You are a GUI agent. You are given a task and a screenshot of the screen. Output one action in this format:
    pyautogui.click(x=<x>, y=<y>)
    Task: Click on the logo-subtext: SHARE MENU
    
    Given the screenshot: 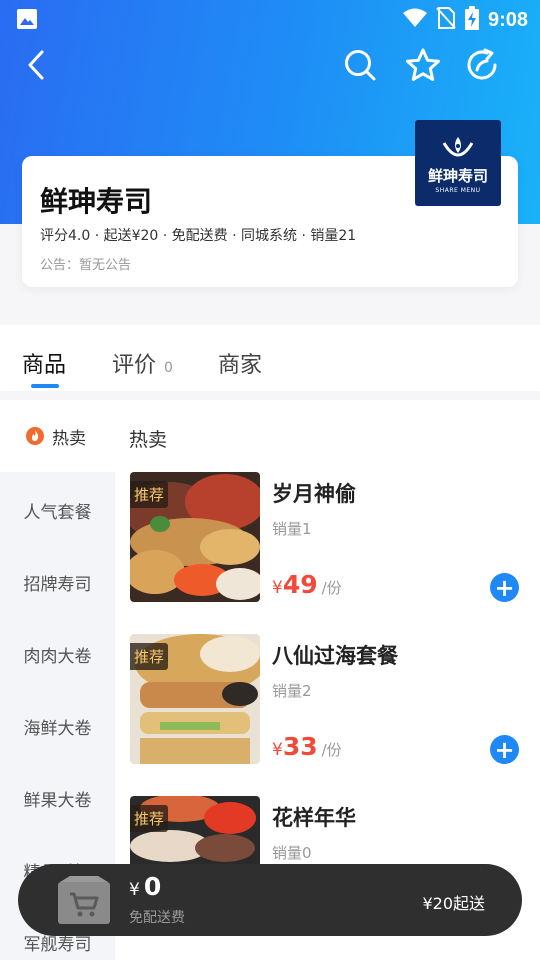 What is the action you would take?
    pyautogui.click(x=458, y=190)
    